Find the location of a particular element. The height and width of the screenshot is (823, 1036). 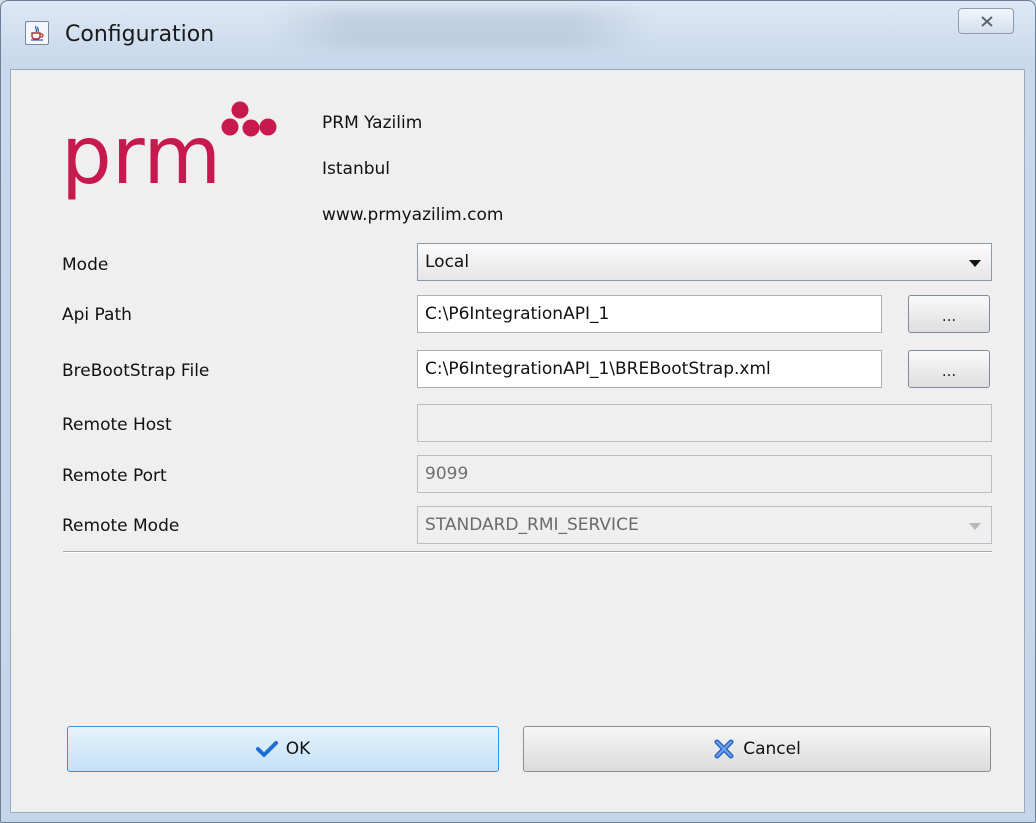

mode-dropdown: Local is located at coordinates (704, 262).